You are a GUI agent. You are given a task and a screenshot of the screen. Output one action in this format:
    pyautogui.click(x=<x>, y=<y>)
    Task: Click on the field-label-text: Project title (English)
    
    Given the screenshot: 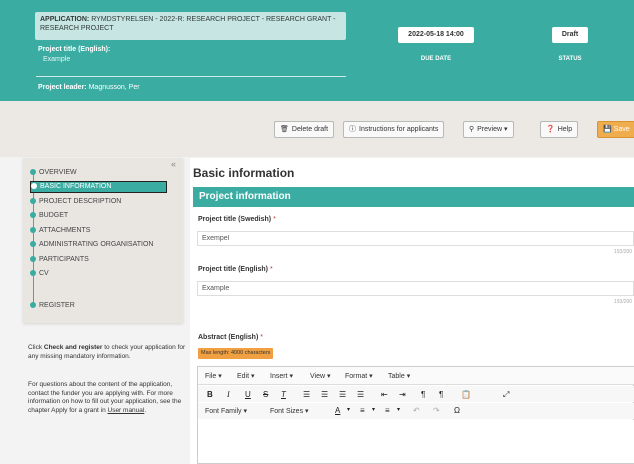 What is the action you would take?
    pyautogui.click(x=233, y=269)
    